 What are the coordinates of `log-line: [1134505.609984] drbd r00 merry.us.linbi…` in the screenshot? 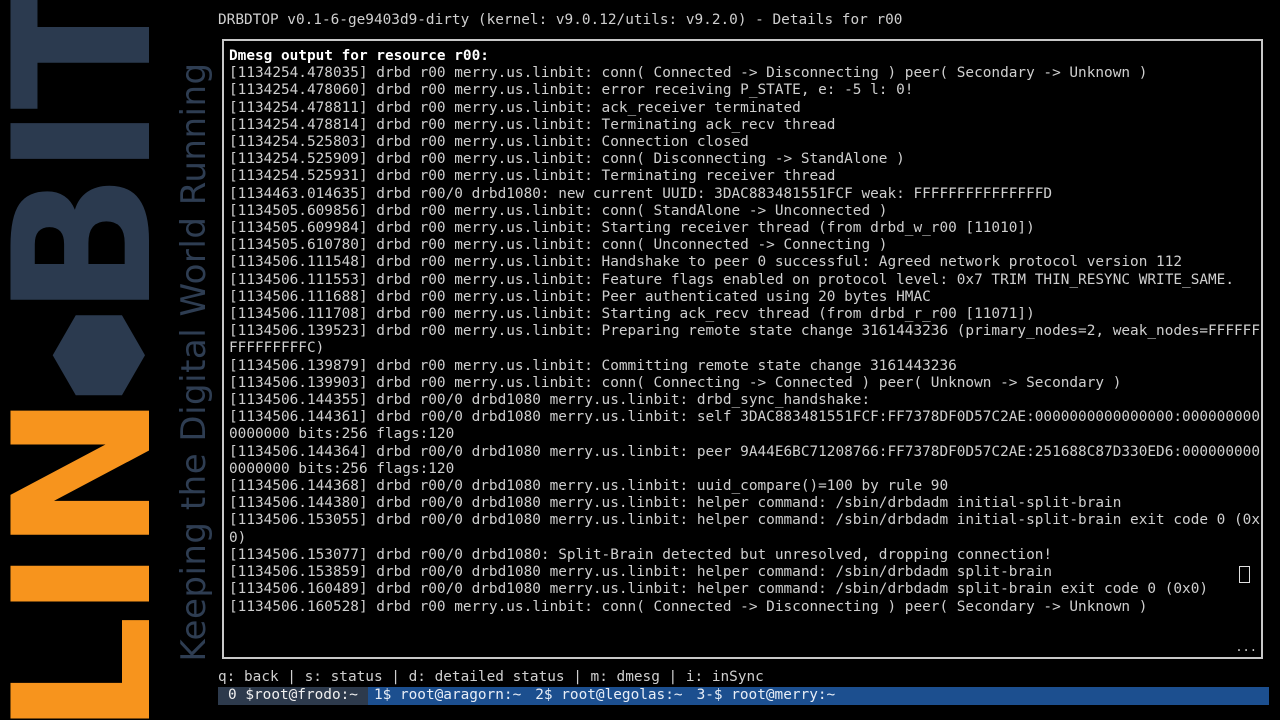 It's located at (632, 228).